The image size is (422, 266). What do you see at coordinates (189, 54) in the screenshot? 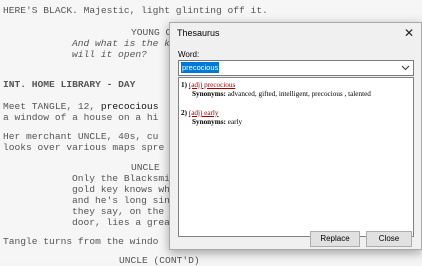
I see `word-label: Word:` at bounding box center [189, 54].